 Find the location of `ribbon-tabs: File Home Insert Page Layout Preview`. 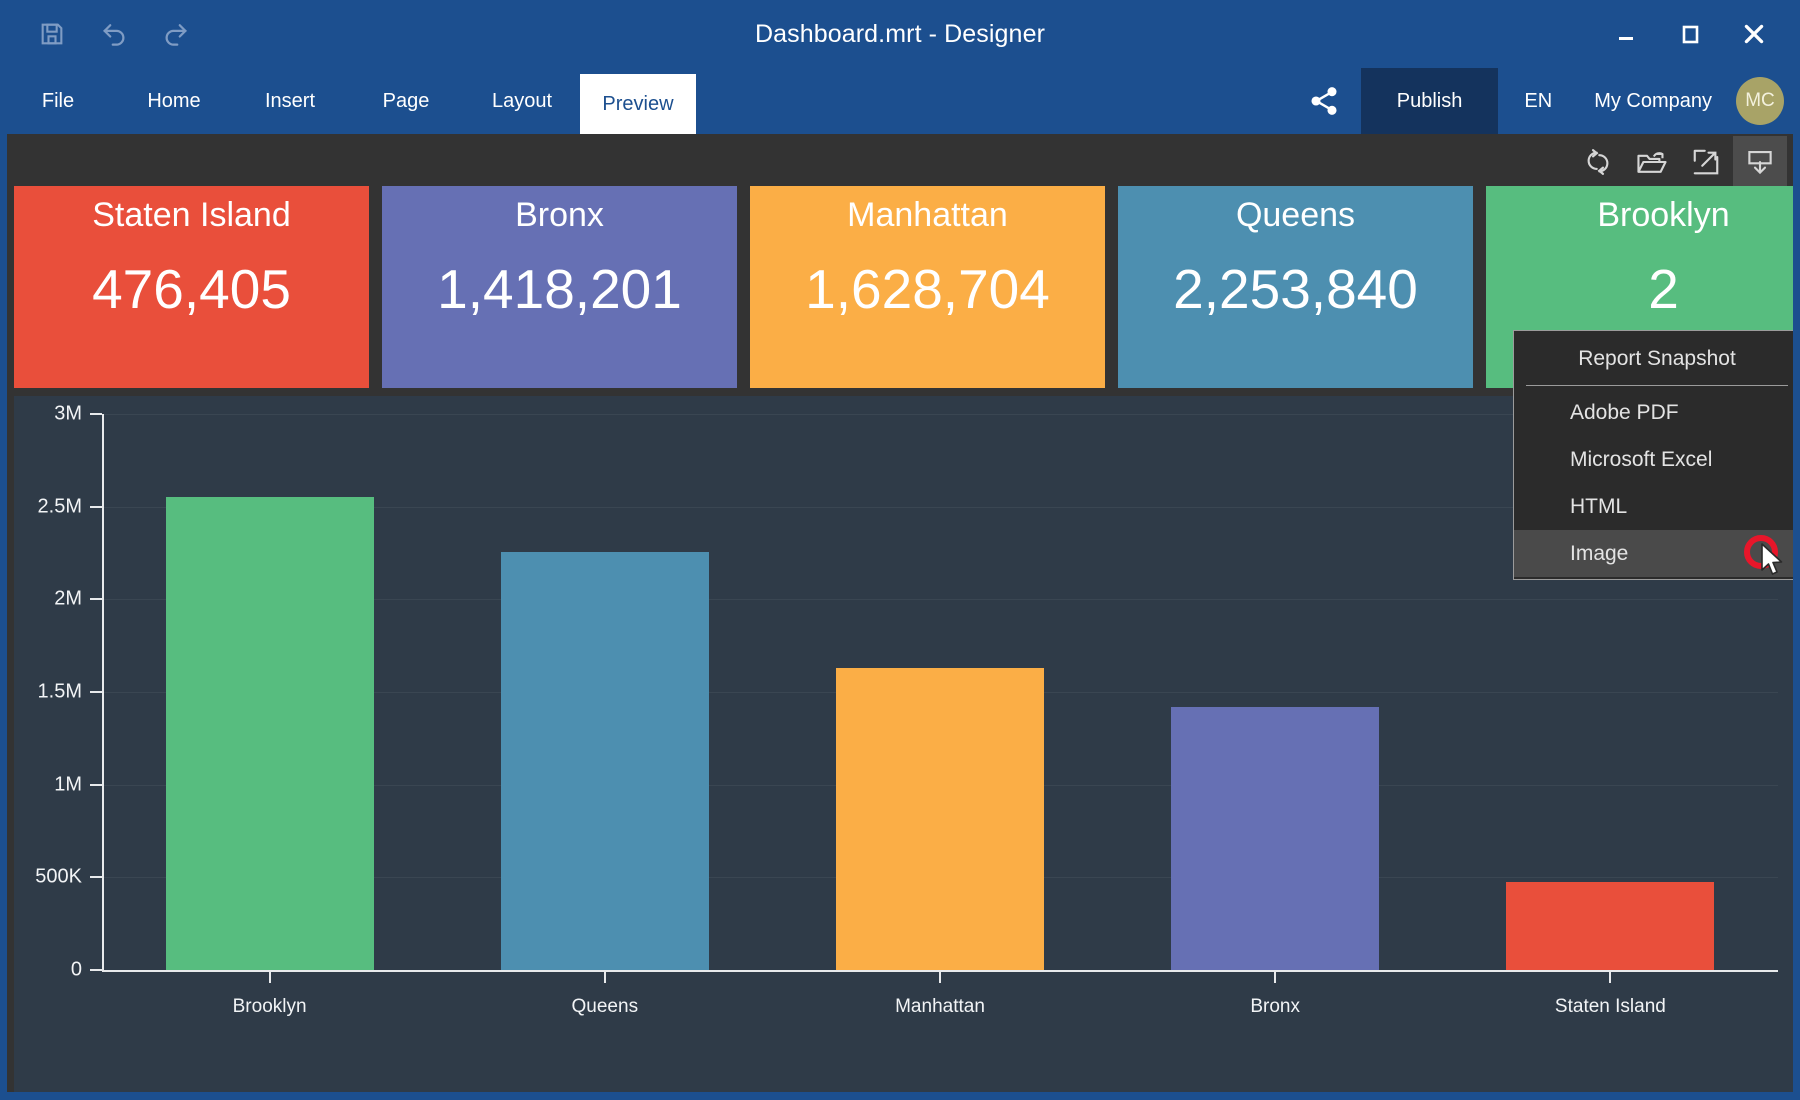

ribbon-tabs: File Home Insert Page Layout Preview is located at coordinates (348, 101).